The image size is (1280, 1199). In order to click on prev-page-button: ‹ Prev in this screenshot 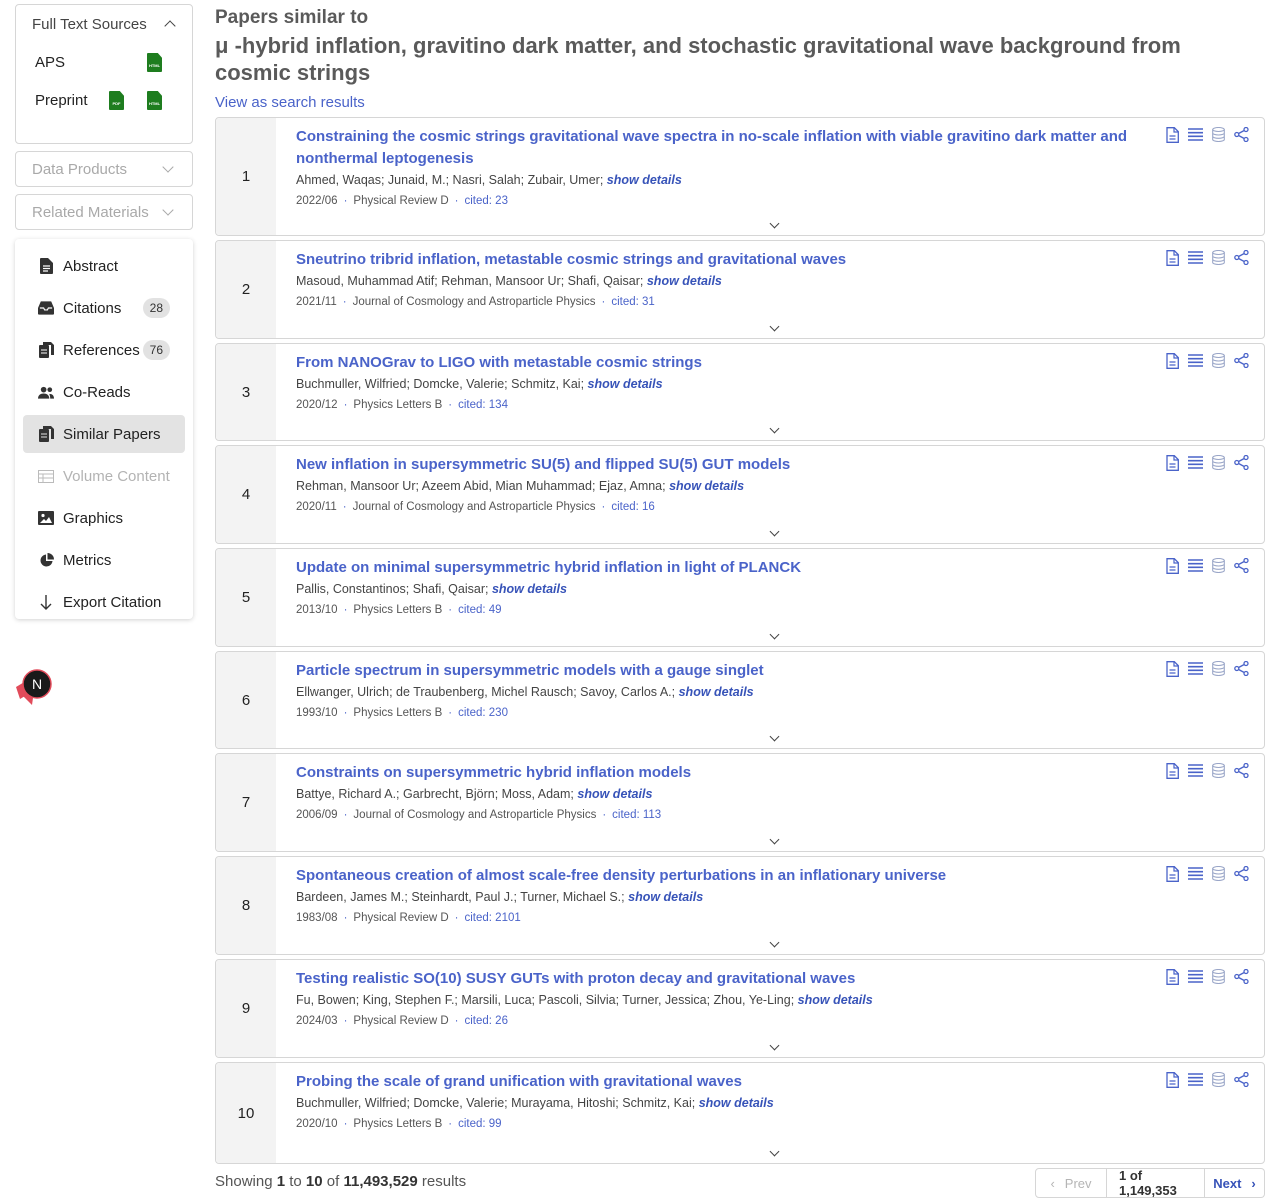, I will do `click(1071, 1183)`.